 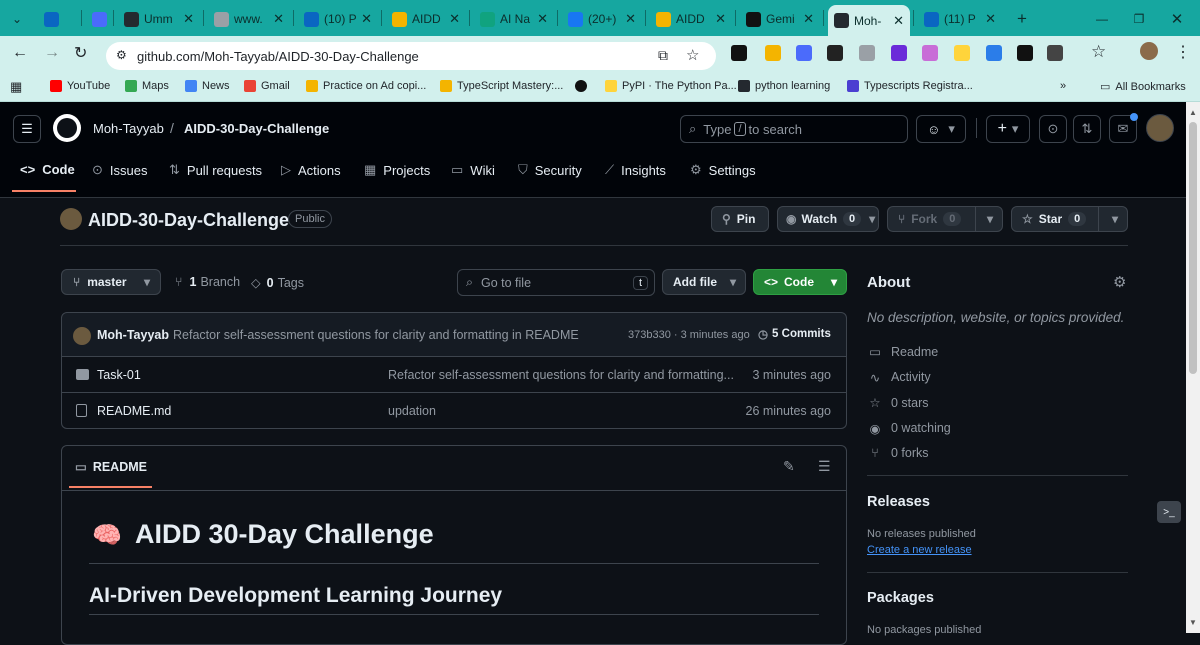 What do you see at coordinates (1069, 219) in the screenshot?
I see `star-button: ☆ Star 0 ▾` at bounding box center [1069, 219].